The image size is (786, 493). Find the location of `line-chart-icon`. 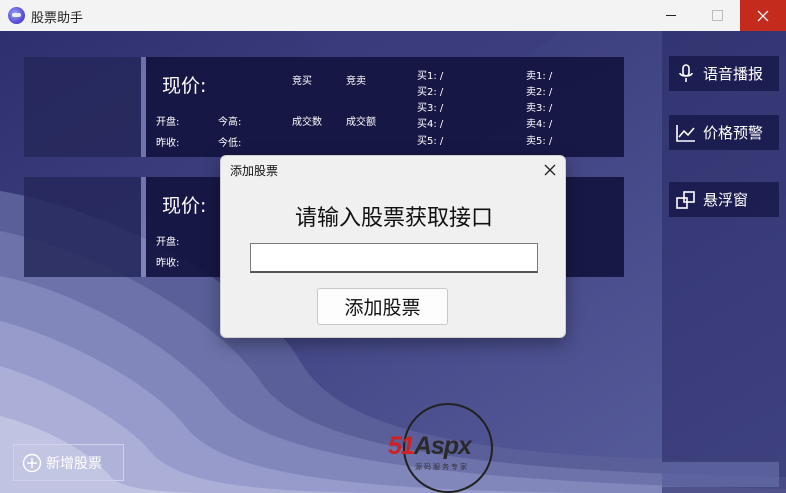

line-chart-icon is located at coordinates (685, 133).